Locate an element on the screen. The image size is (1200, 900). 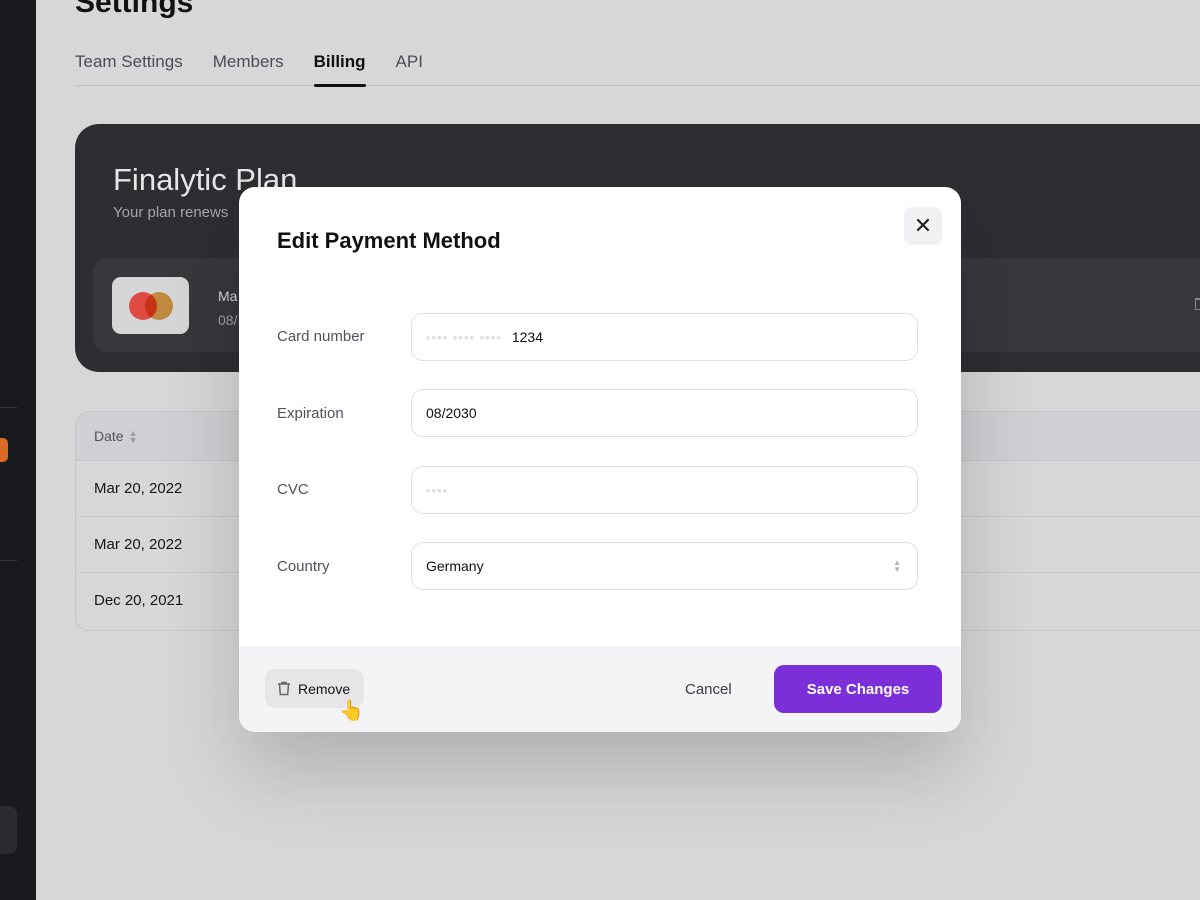
card-number-label: Card number is located at coordinates (321, 336).